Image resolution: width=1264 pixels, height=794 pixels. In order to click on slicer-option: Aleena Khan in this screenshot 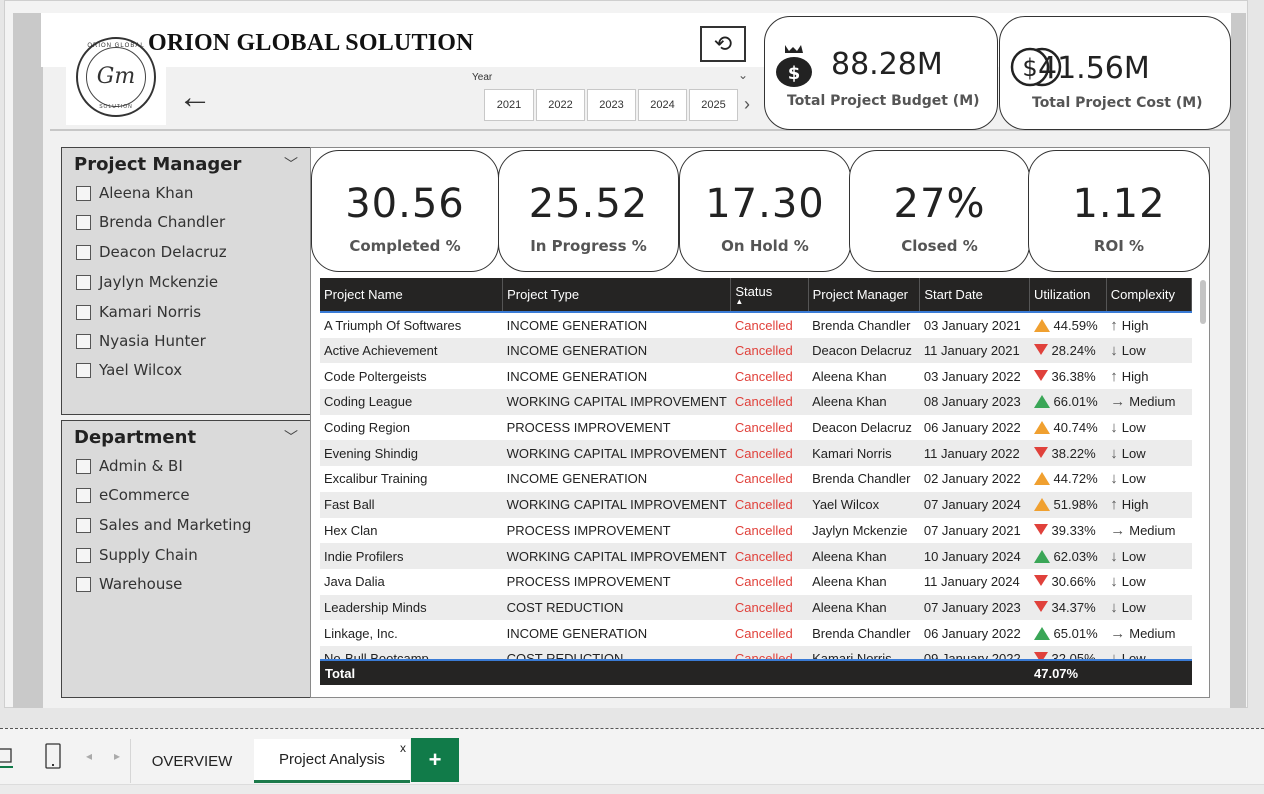, I will do `click(134, 193)`.